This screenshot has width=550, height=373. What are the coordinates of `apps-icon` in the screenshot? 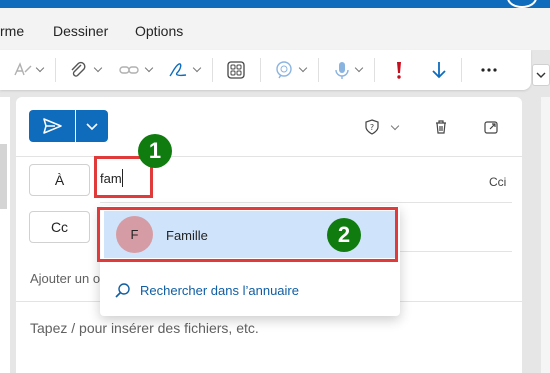 It's located at (236, 70).